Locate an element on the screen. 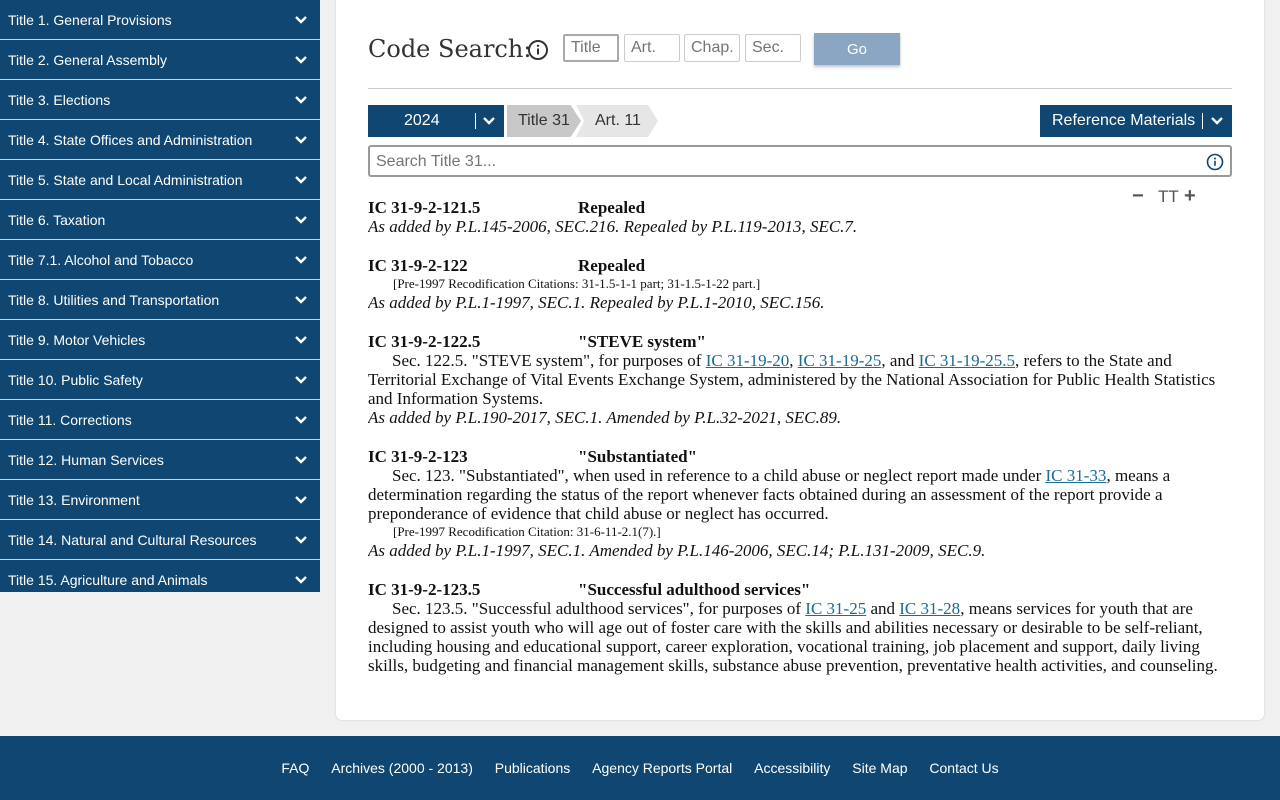 The height and width of the screenshot is (800, 1280). citation-link: IC 31-25 is located at coordinates (835, 608).